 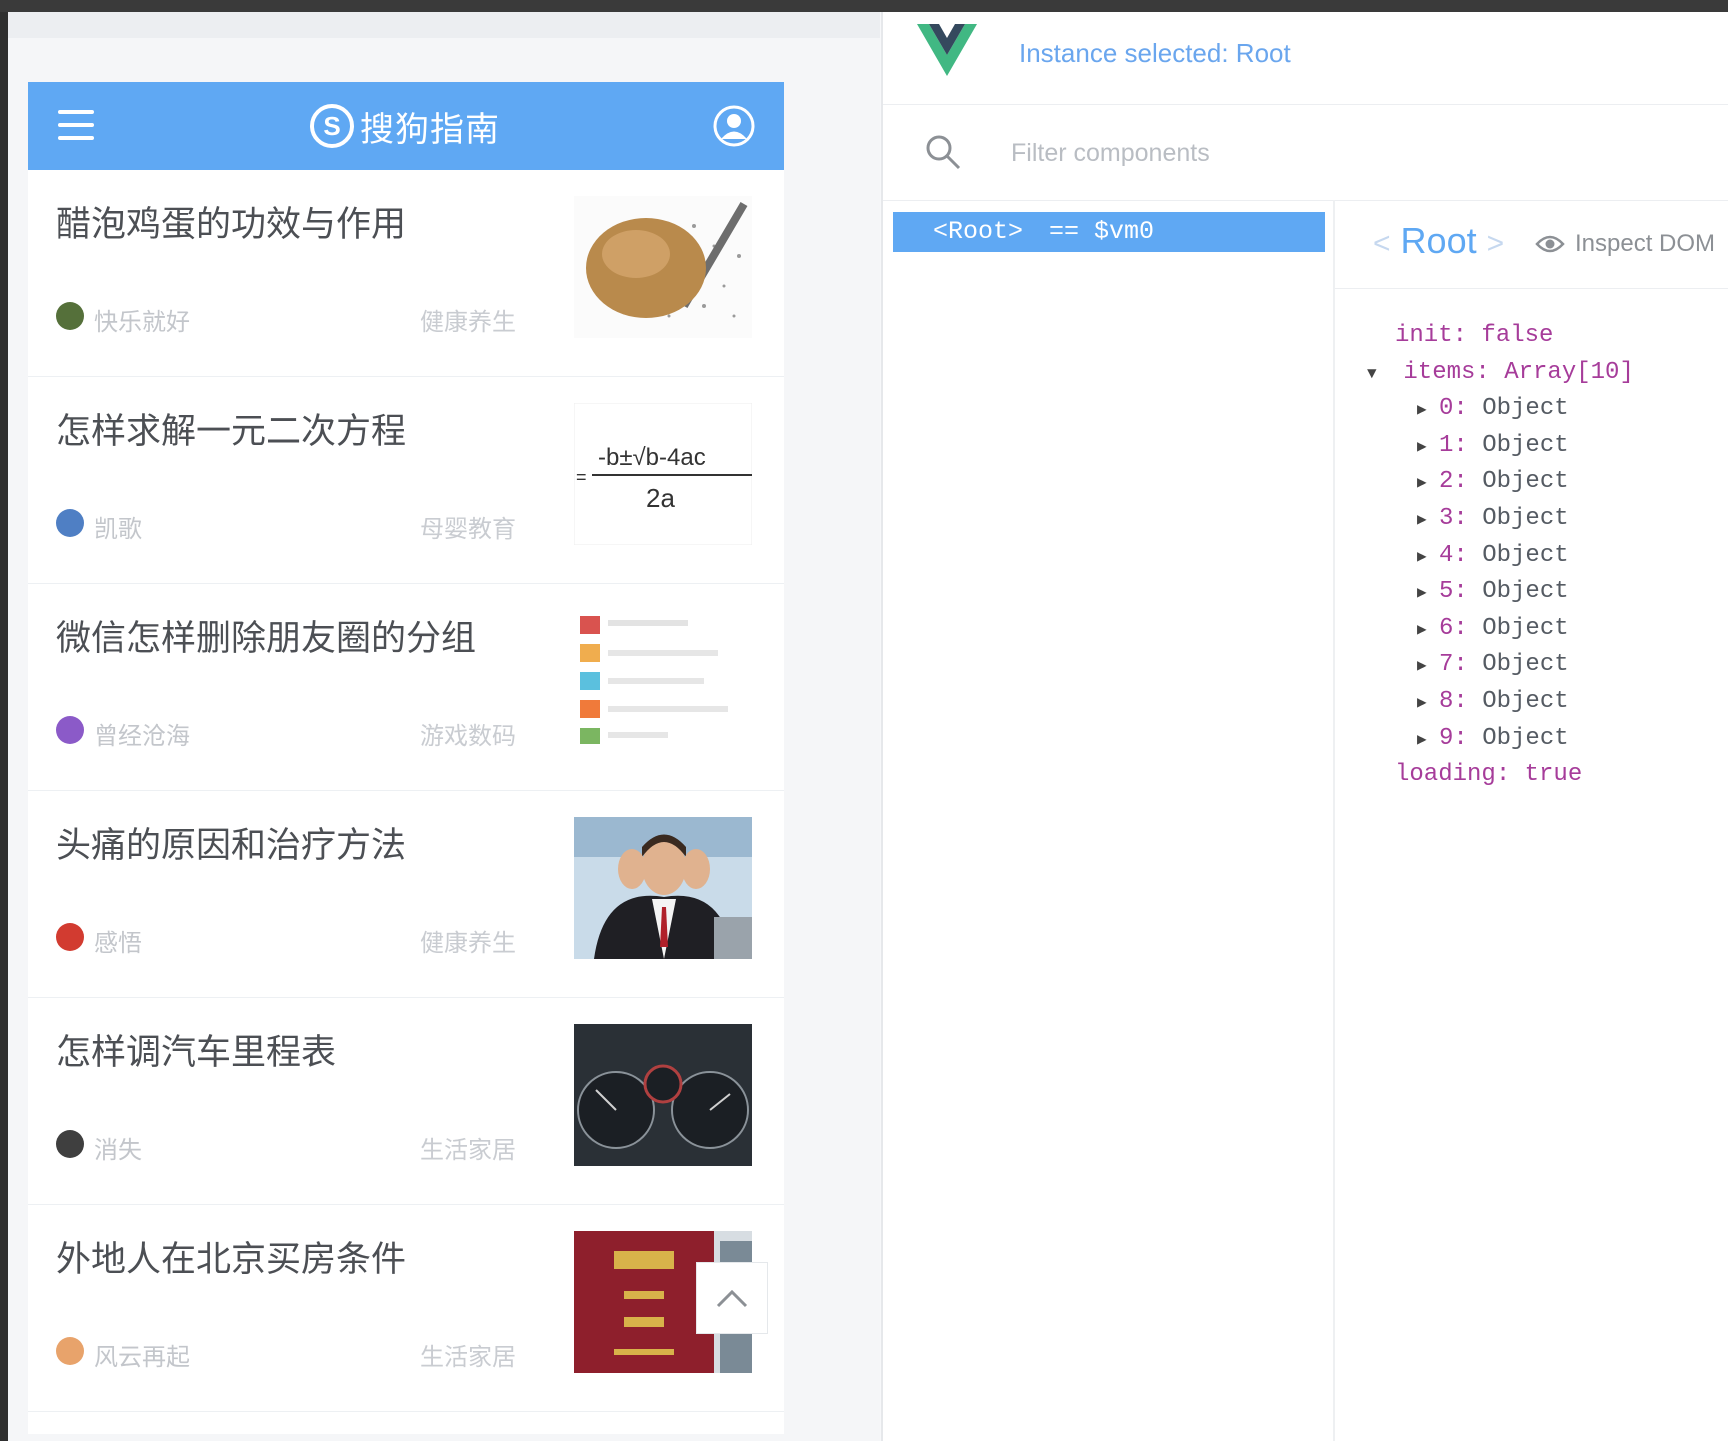 What do you see at coordinates (1514, 409) in the screenshot?
I see `state-array-item: ▶ 0: Object` at bounding box center [1514, 409].